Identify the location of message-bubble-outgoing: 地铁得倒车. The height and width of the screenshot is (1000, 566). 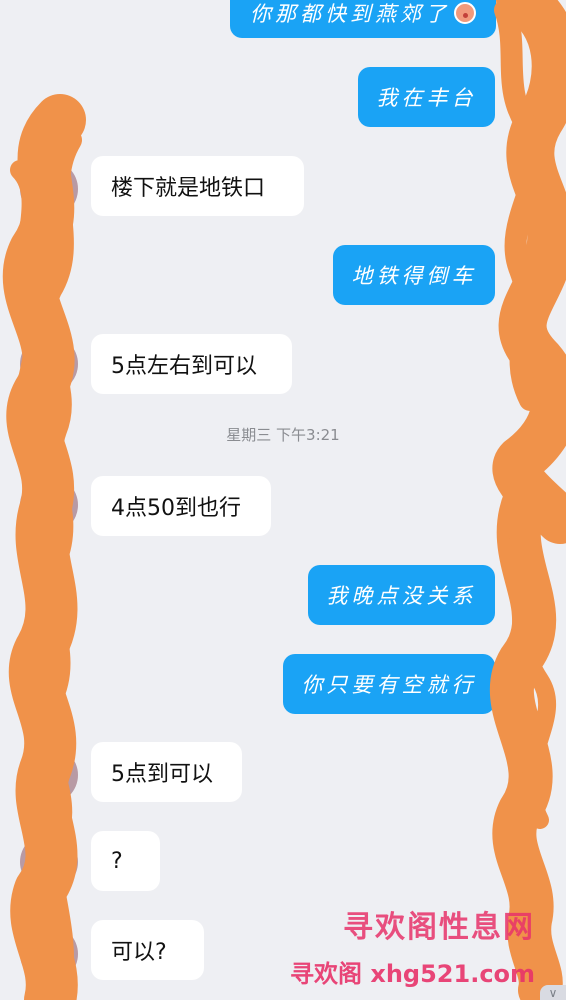
(414, 275).